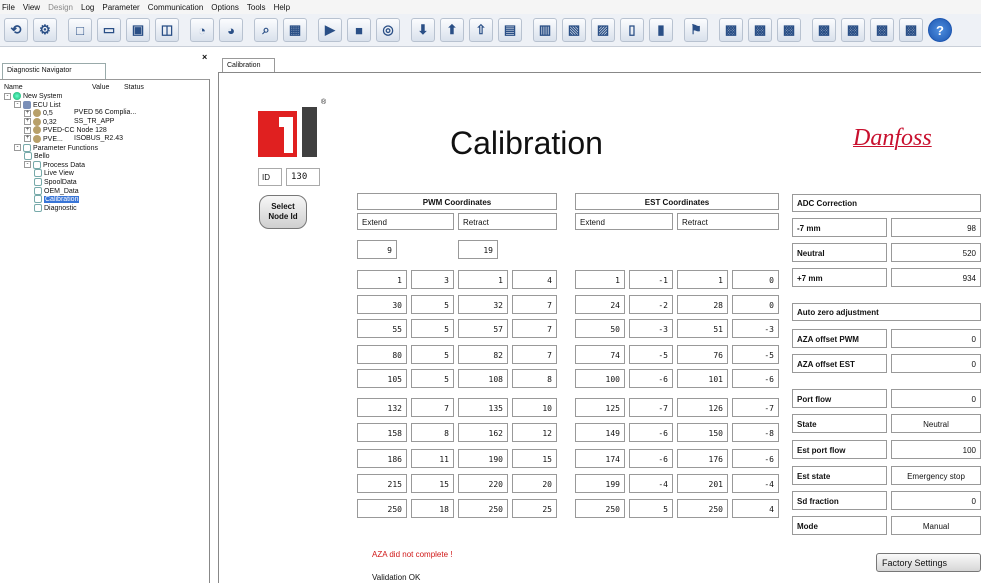 The height and width of the screenshot is (583, 981). Describe the element at coordinates (104, 191) in the screenshot. I see `tree-item: OEM_Data` at that location.